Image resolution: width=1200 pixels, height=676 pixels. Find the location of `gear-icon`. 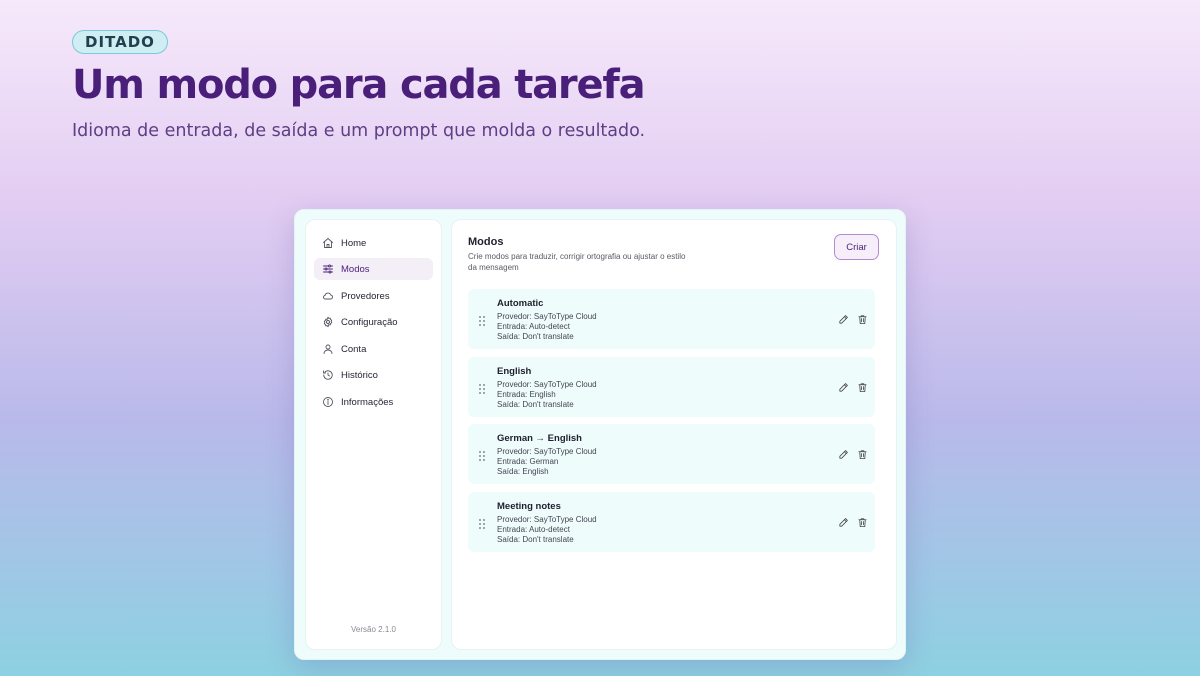

gear-icon is located at coordinates (328, 322).